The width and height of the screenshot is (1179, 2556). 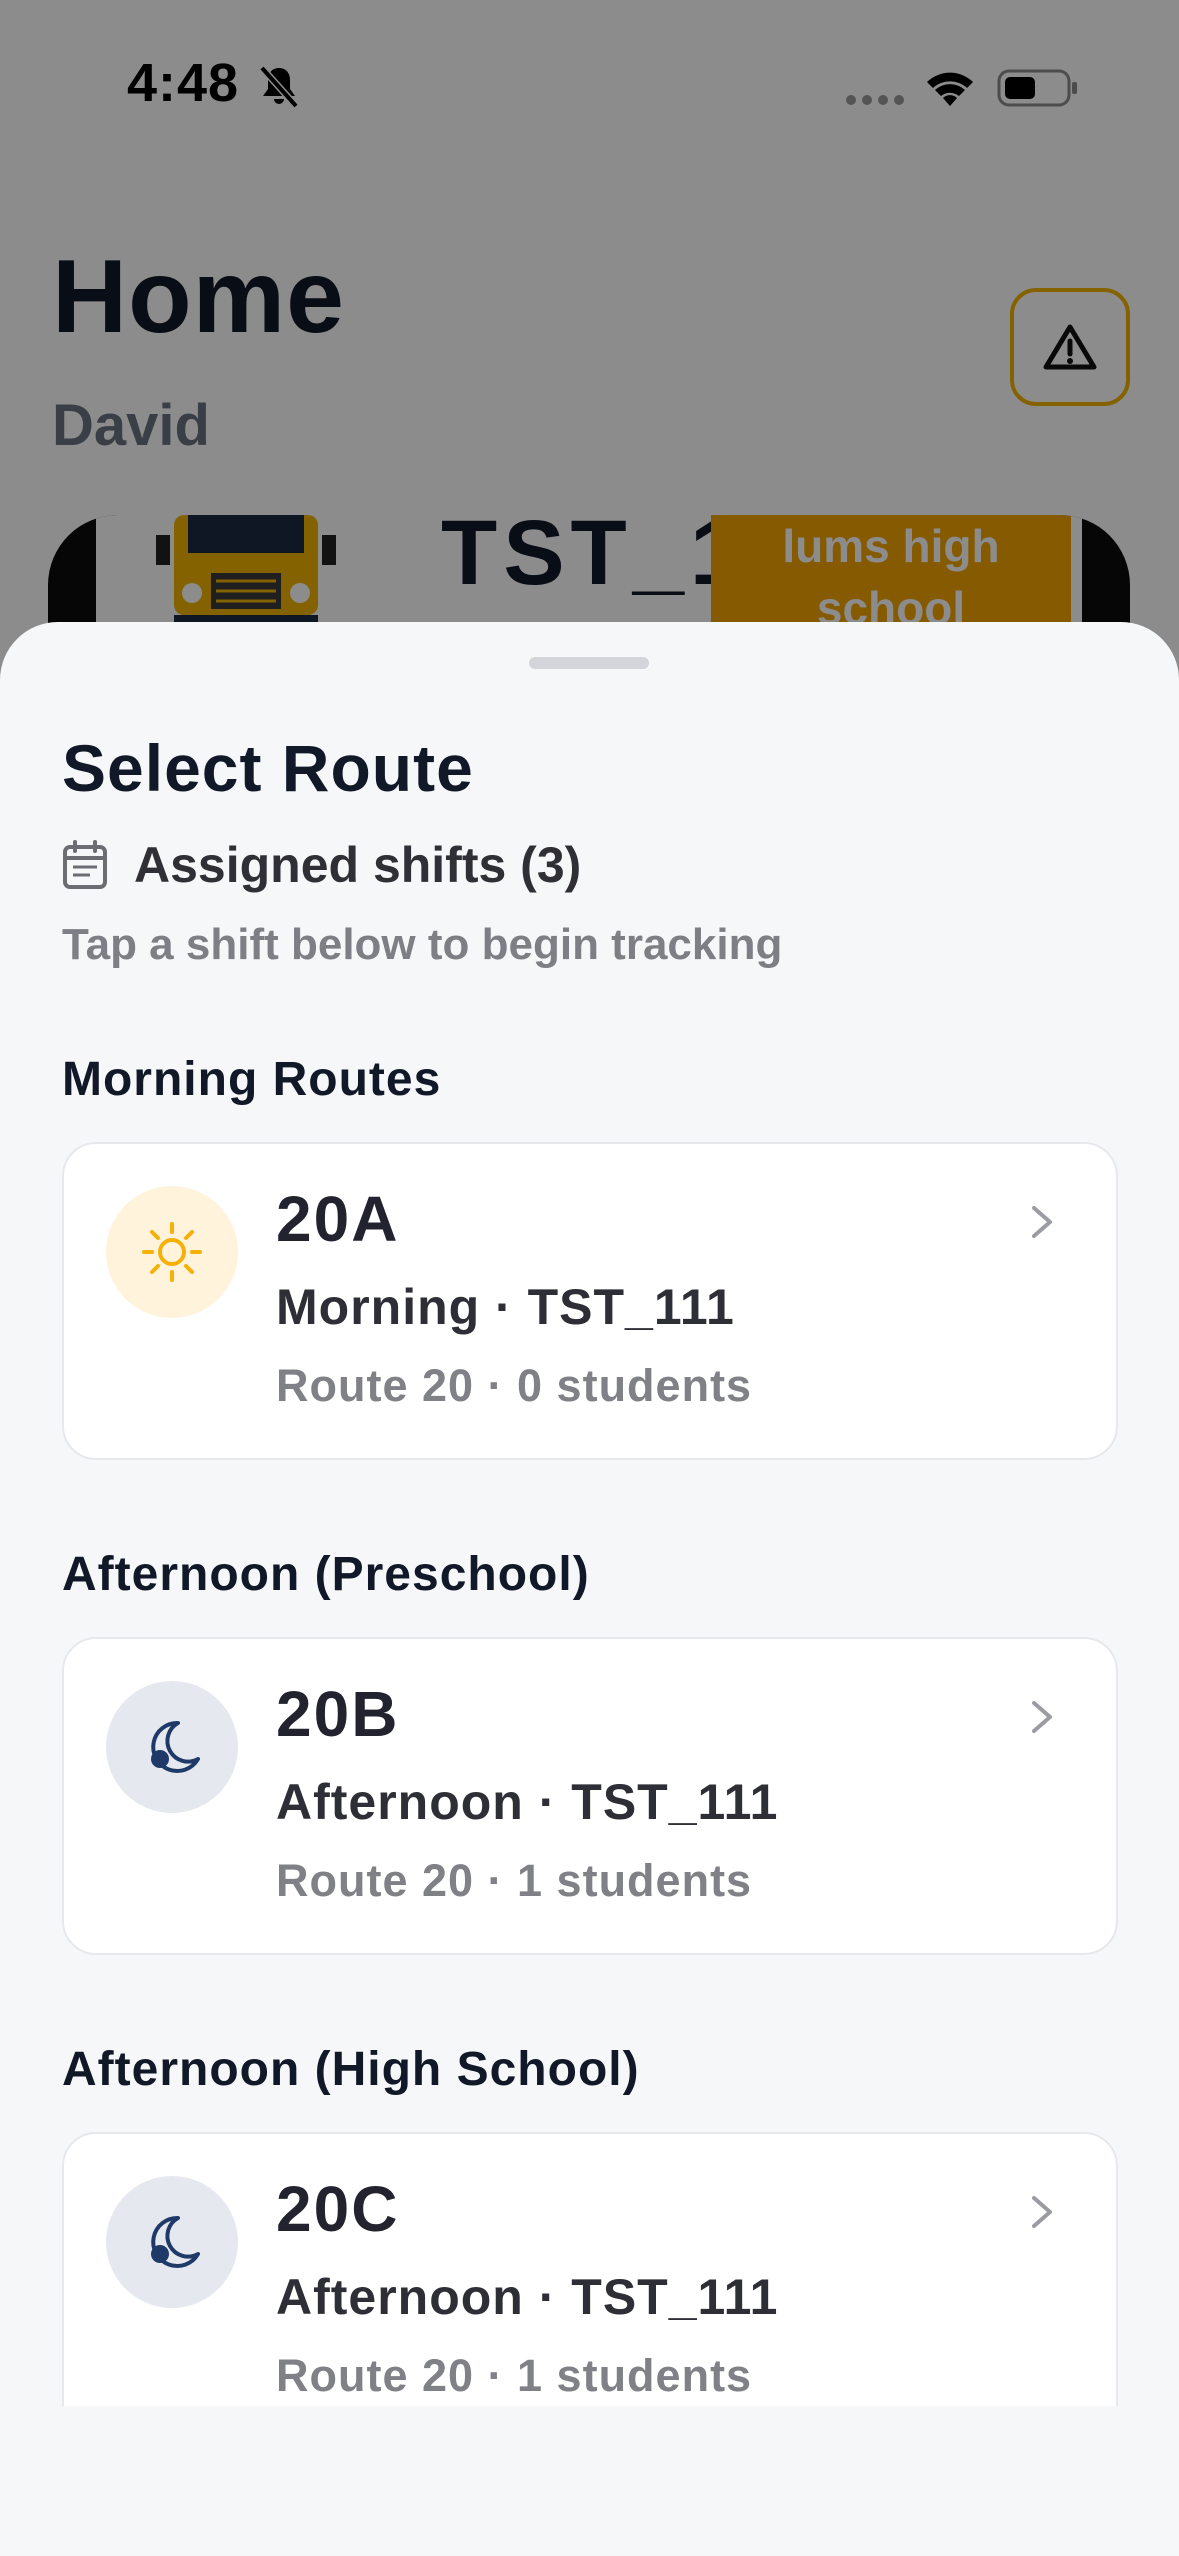 What do you see at coordinates (589, 663) in the screenshot?
I see `sheet-grabber` at bounding box center [589, 663].